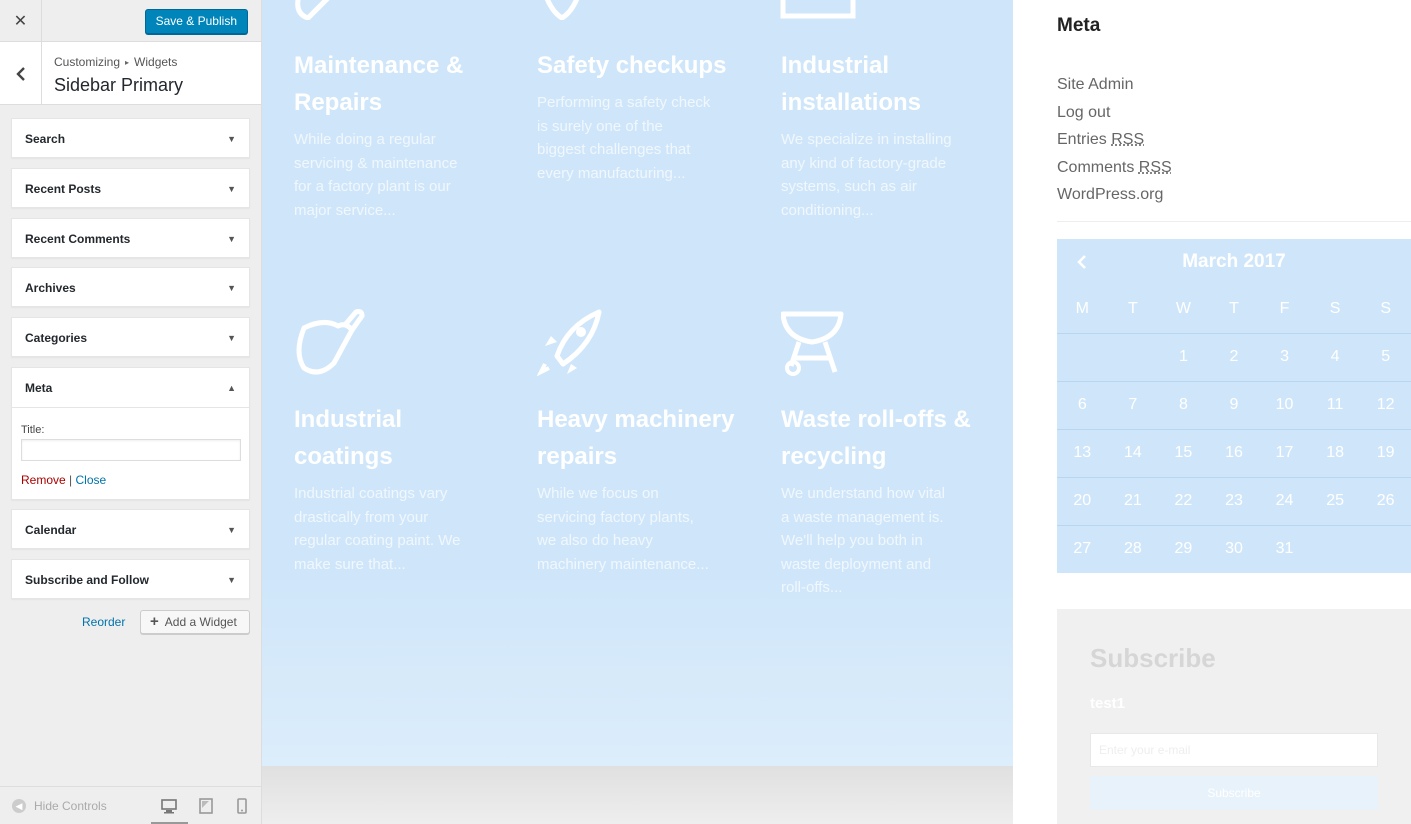  I want to click on calendar-day: 4, so click(1335, 357).